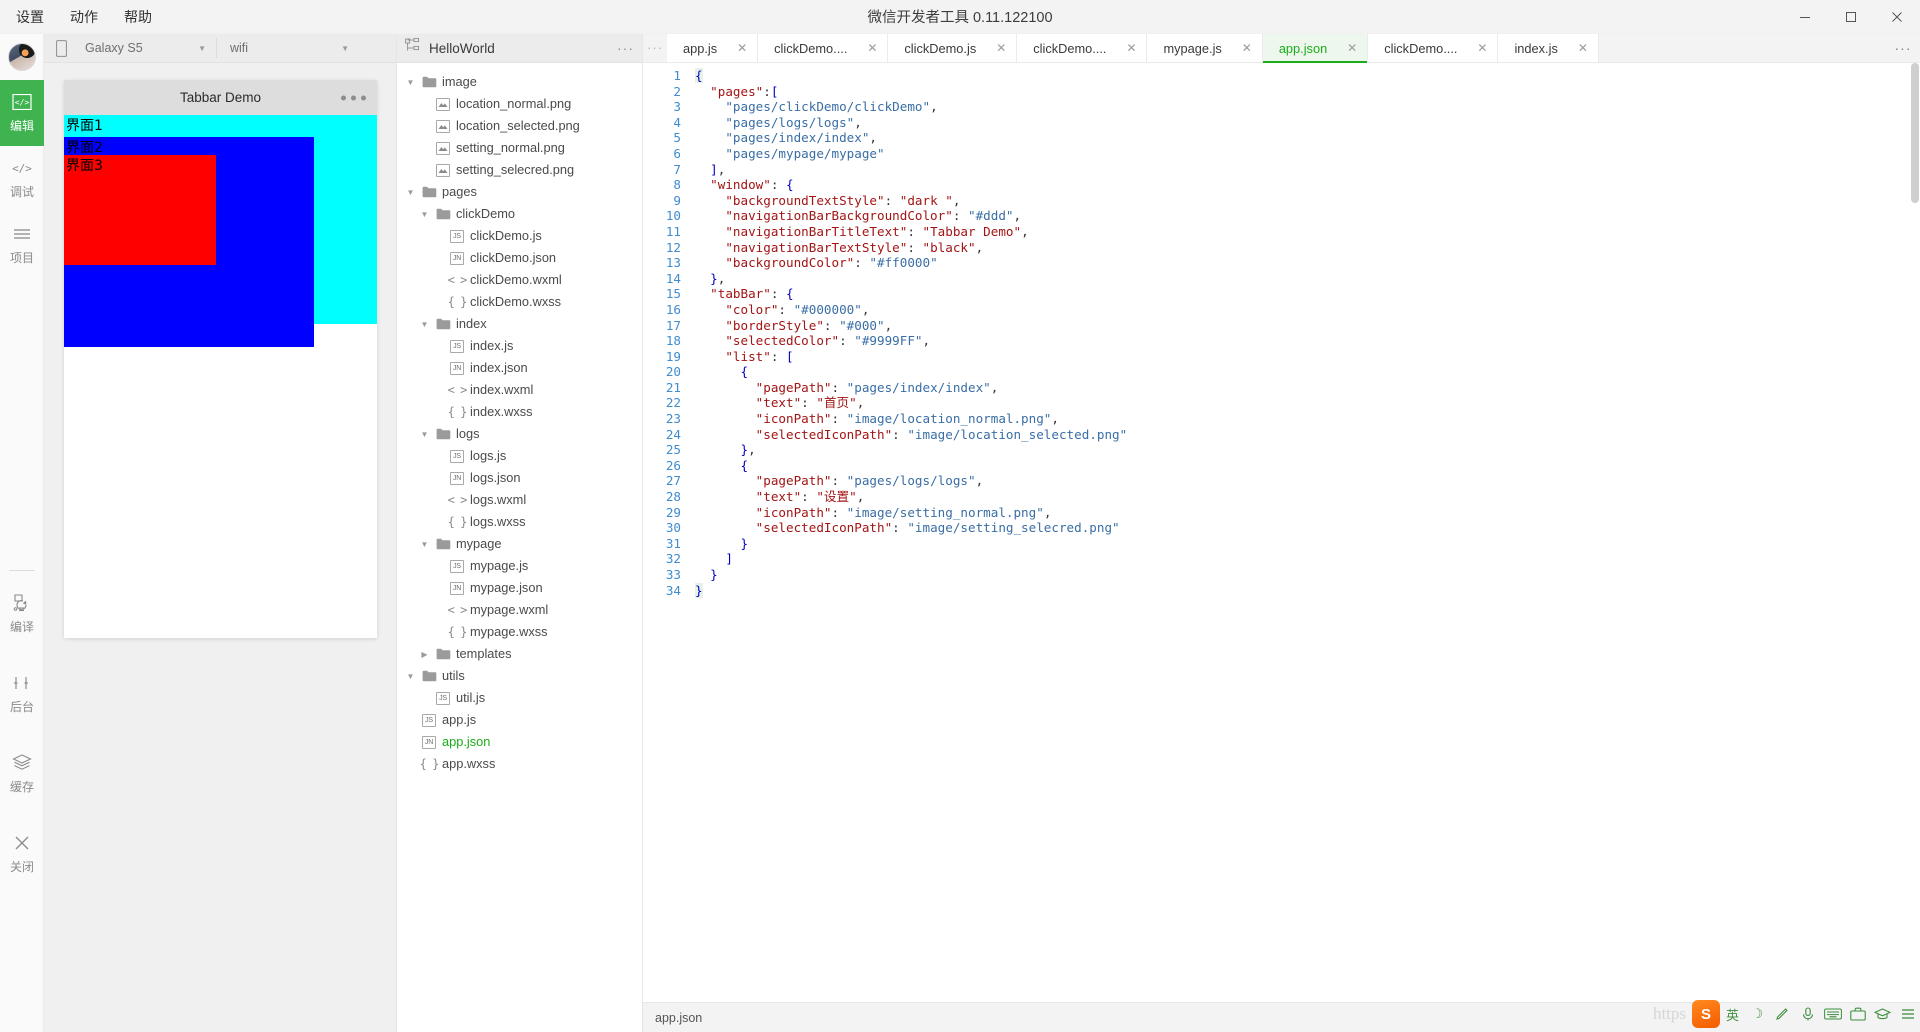  Describe the element at coordinates (1897, 17) in the screenshot. I see `close-button` at that location.